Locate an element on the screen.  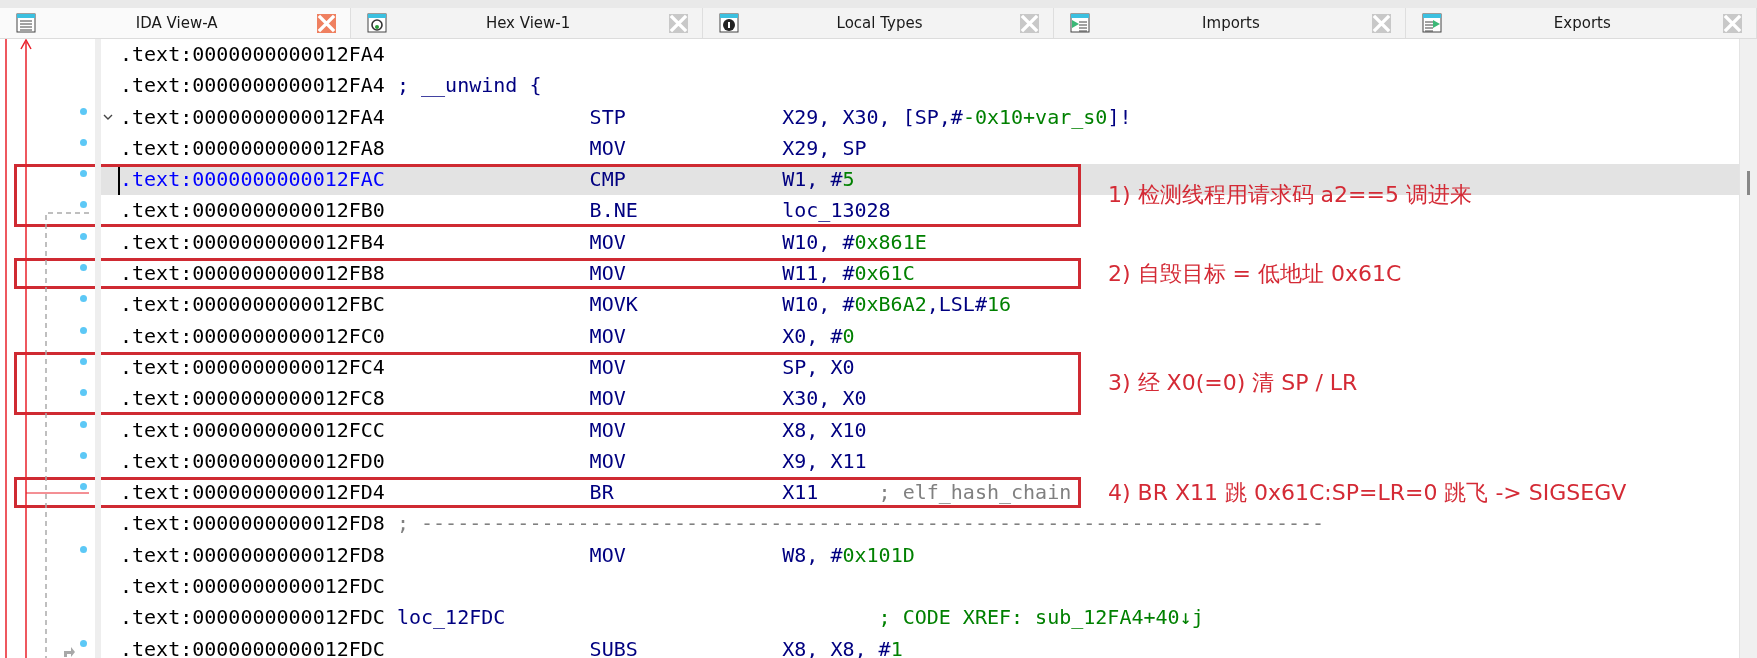
mnemonic-text: STP is located at coordinates (608, 117).